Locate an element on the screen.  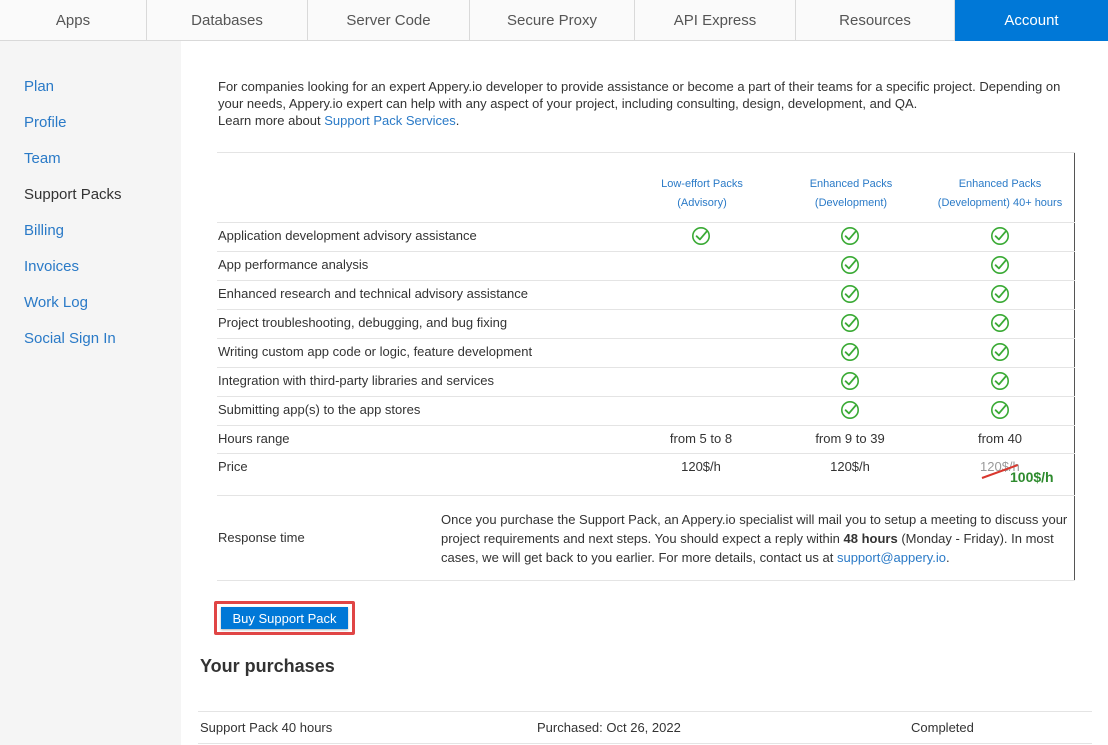
tab-secure-proxy: Secure Proxy is located at coordinates (552, 20).